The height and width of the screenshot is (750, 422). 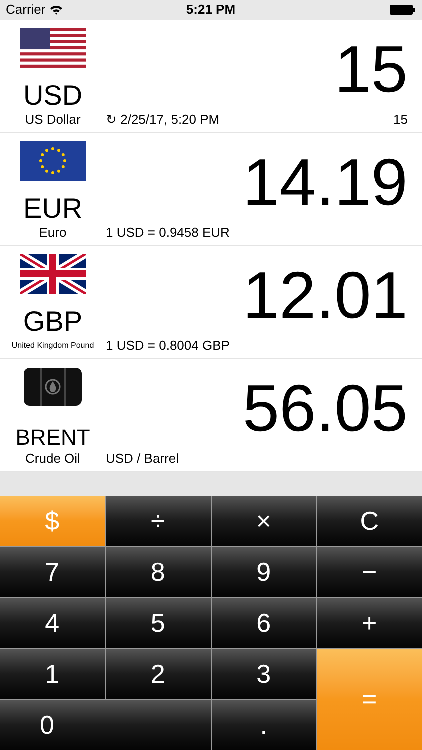 What do you see at coordinates (369, 623) in the screenshot?
I see `keypad-key: +` at bounding box center [369, 623].